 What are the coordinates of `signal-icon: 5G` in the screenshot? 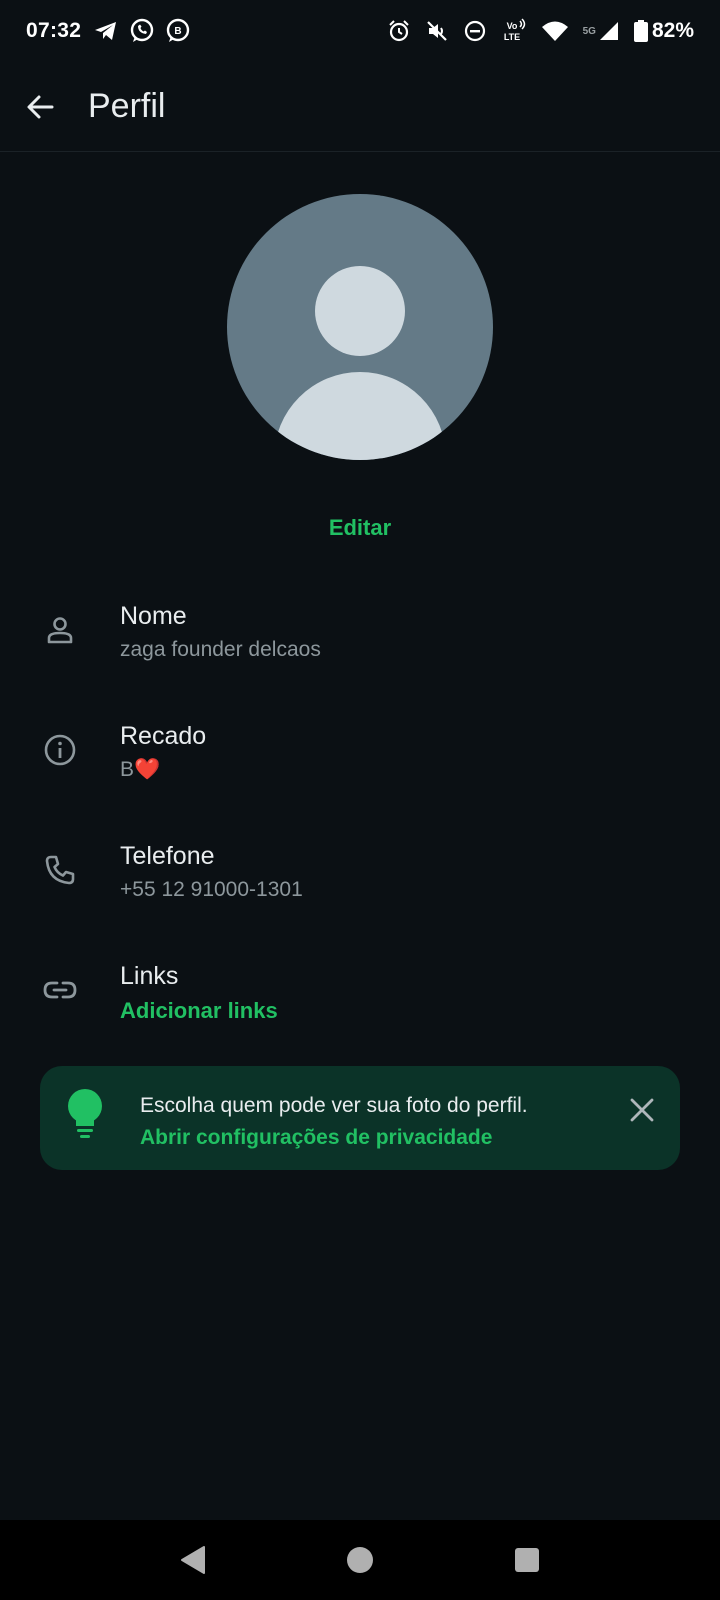 It's located at (601, 31).